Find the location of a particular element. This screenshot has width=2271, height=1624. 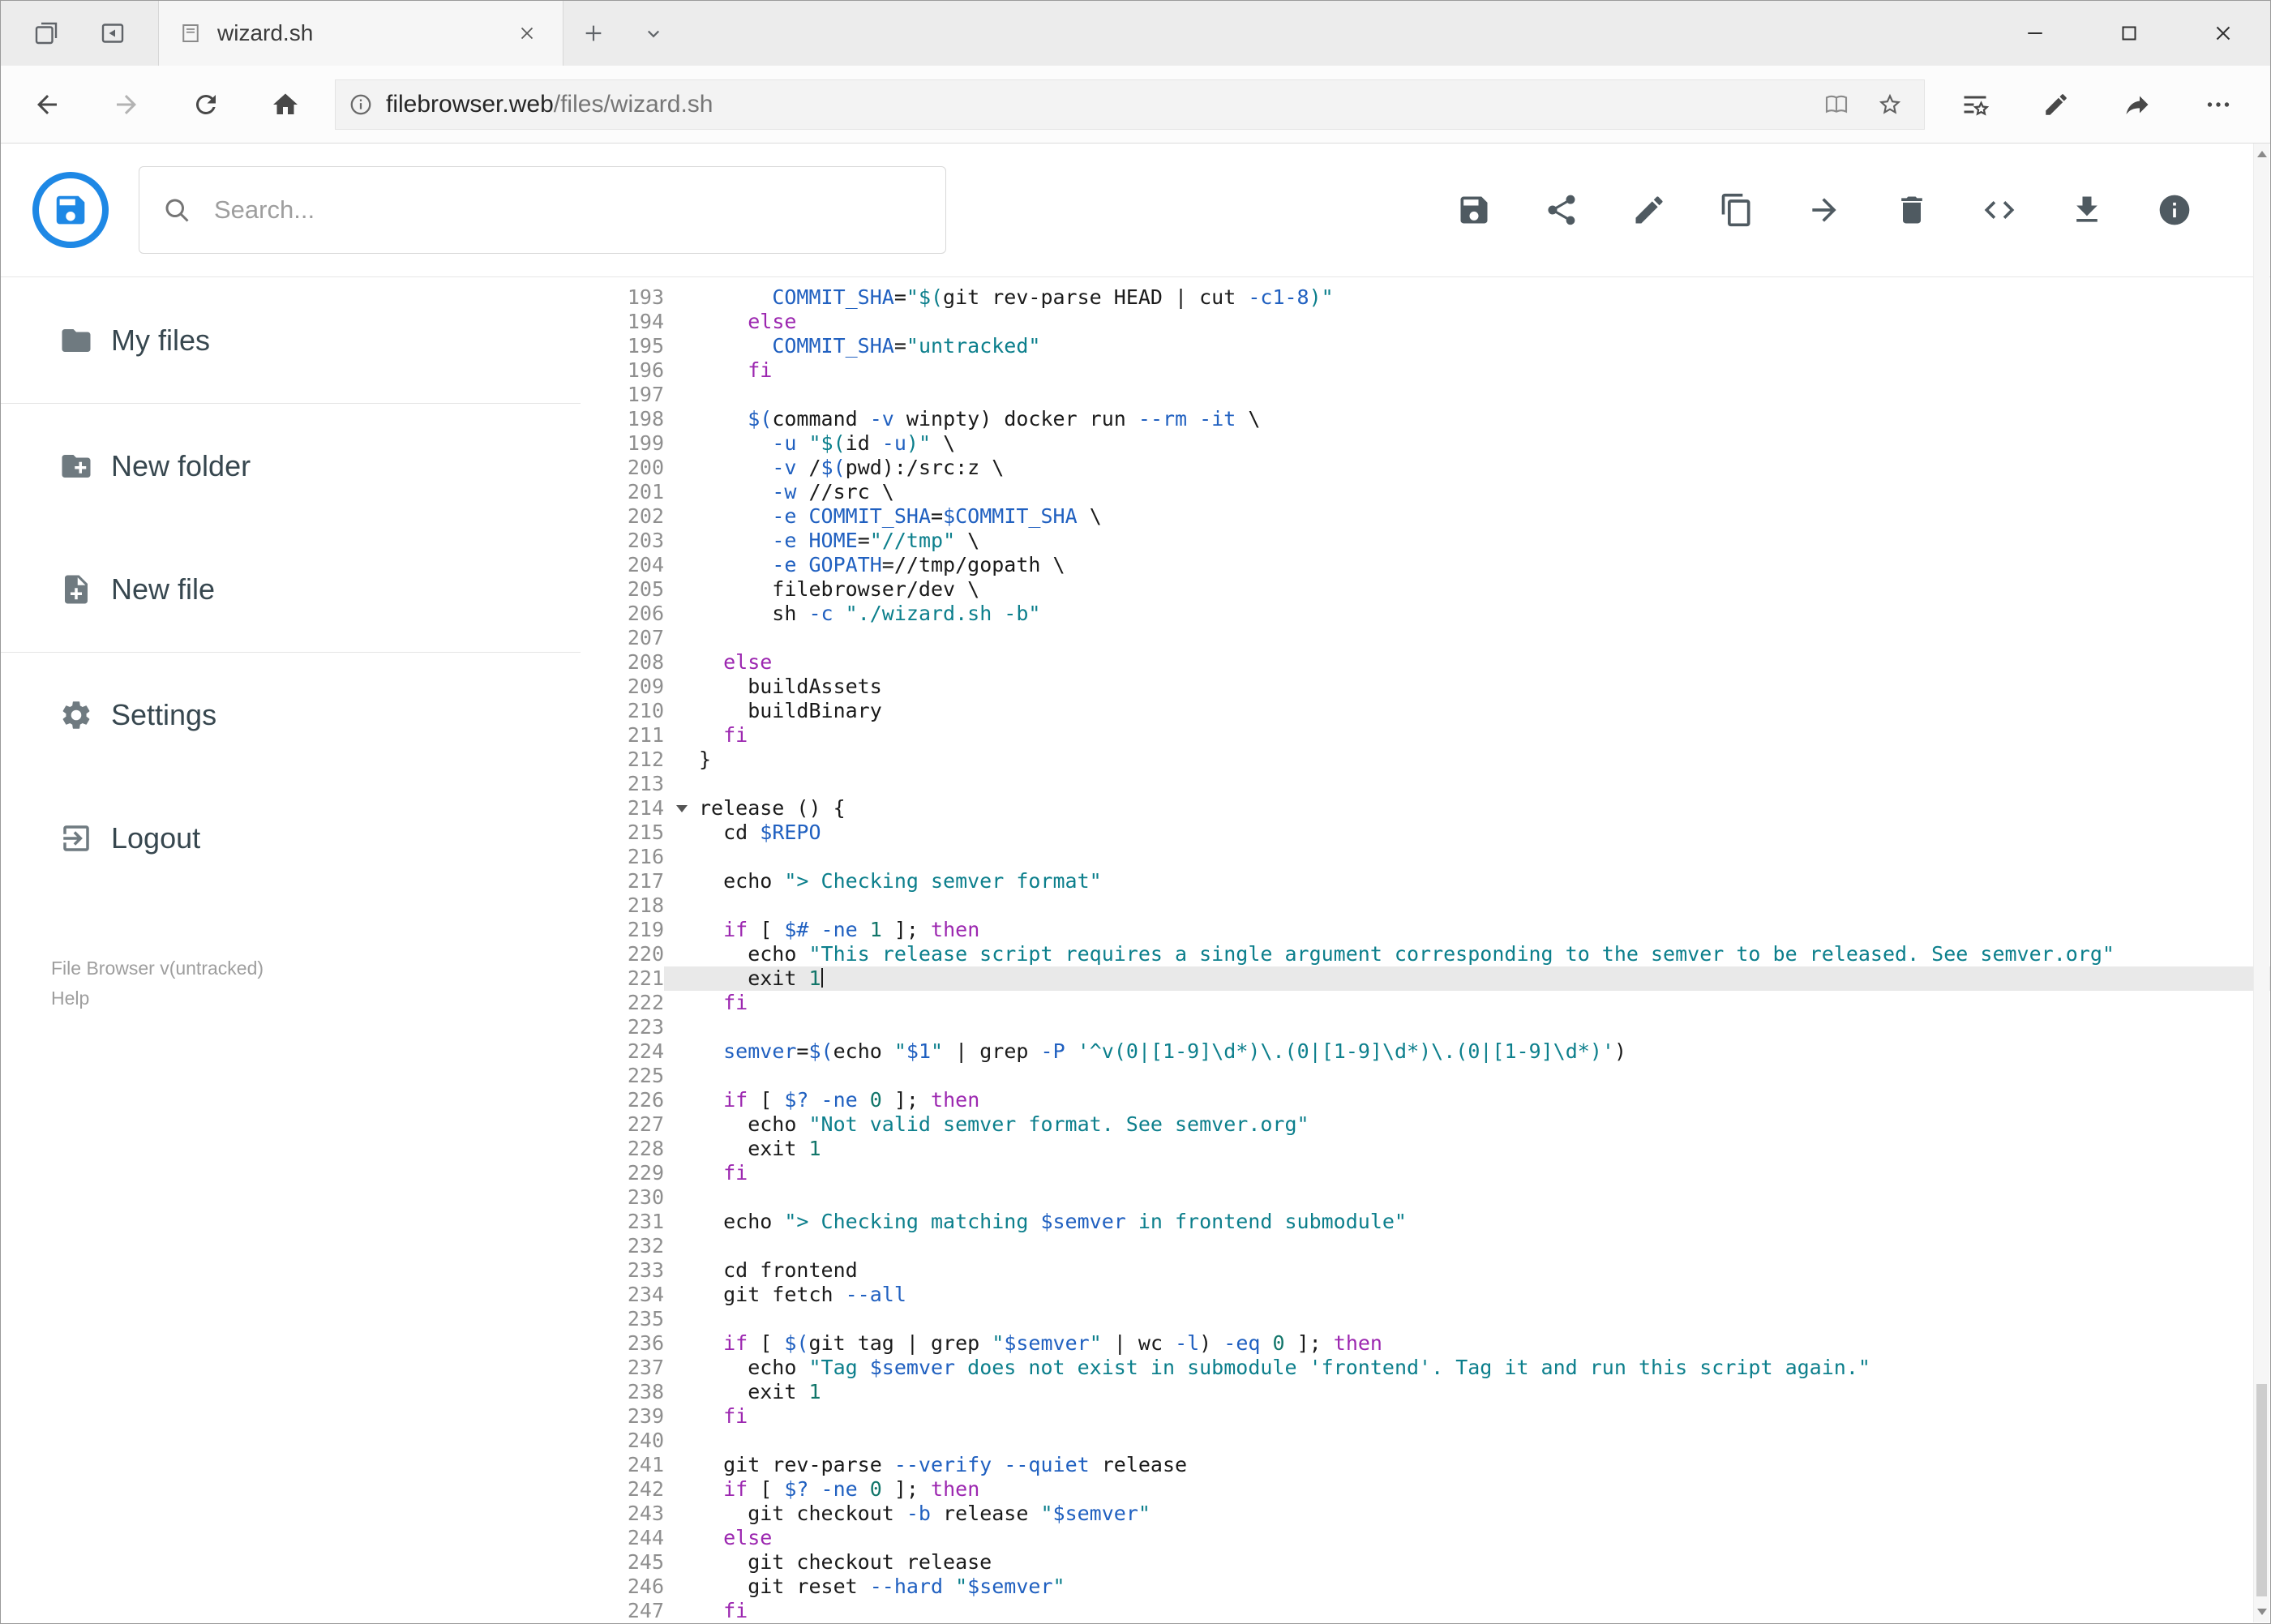

code-line: 235 is located at coordinates (1425, 1319).